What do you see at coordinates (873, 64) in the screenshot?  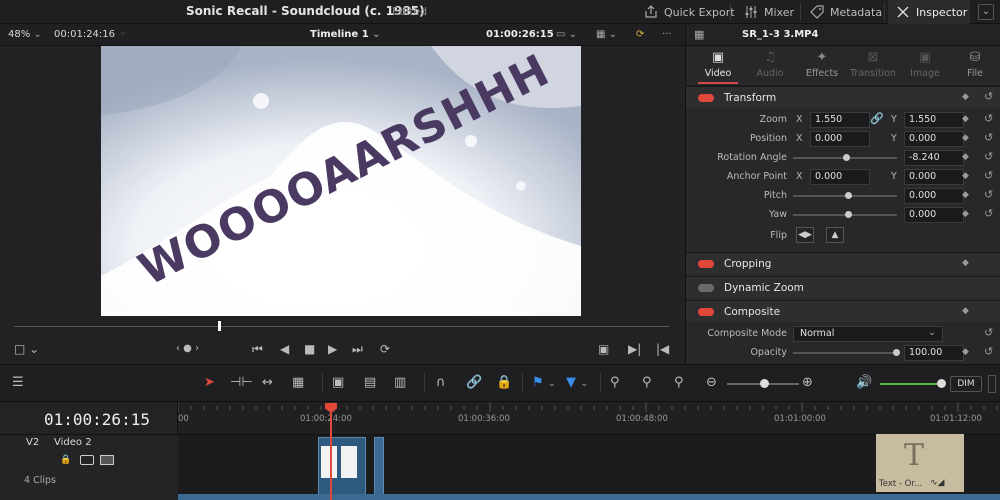 I see `tab-transition: ⊠ Transition` at bounding box center [873, 64].